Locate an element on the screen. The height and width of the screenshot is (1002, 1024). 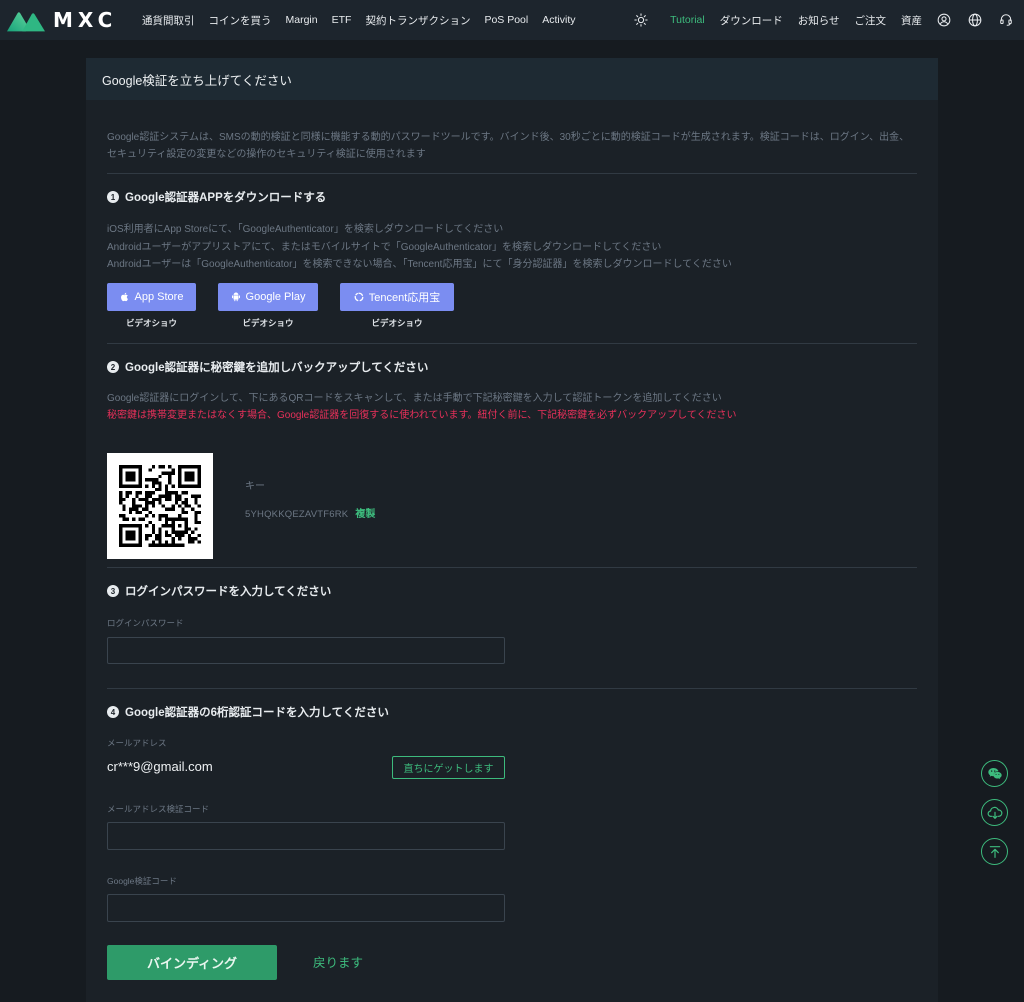
android-icon is located at coordinates (235, 297).